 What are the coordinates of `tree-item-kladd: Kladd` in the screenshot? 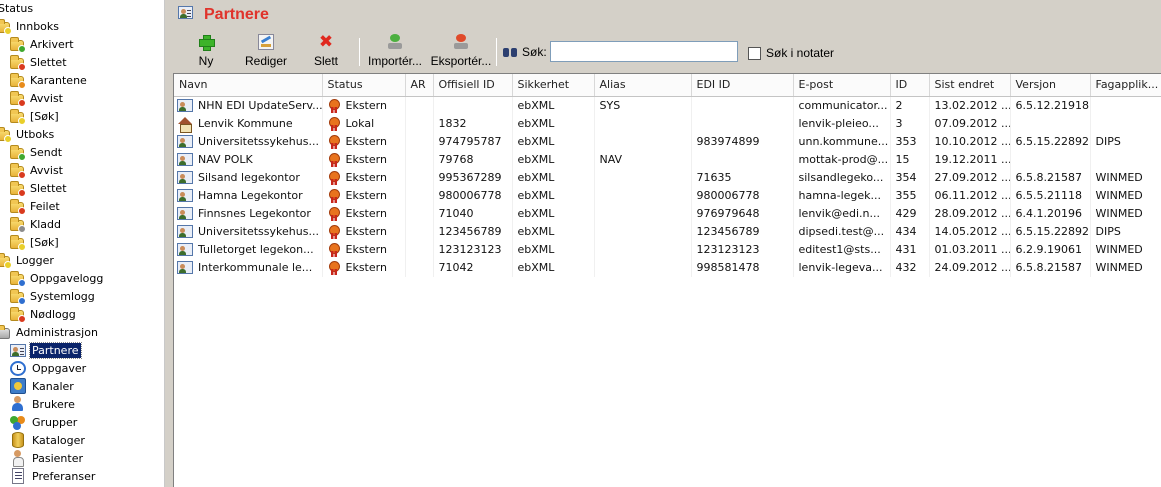 It's located at (36, 224).